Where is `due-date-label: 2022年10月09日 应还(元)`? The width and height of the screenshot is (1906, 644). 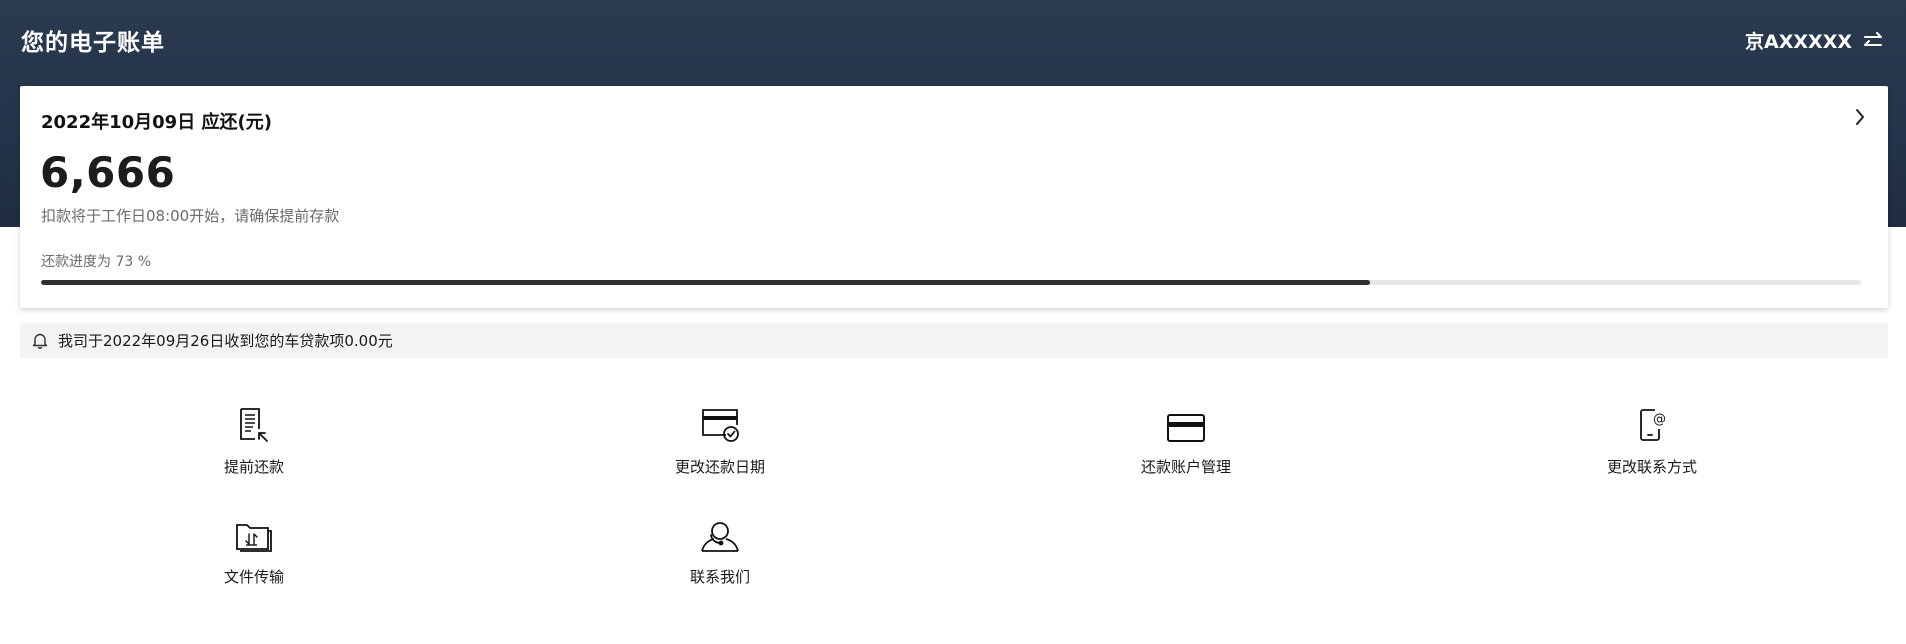 due-date-label: 2022年10月09日 应还(元) is located at coordinates (156, 122).